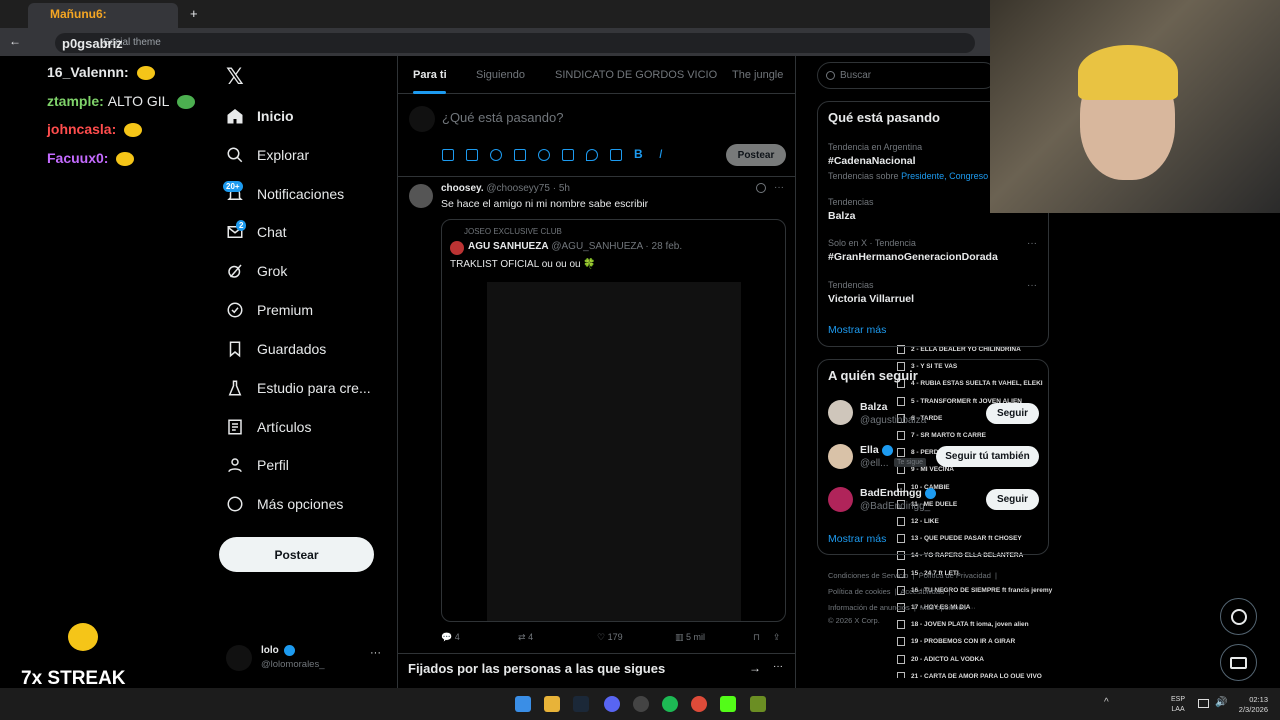 This screenshot has width=1280, height=720. I want to click on network-icon, so click(1203, 703).